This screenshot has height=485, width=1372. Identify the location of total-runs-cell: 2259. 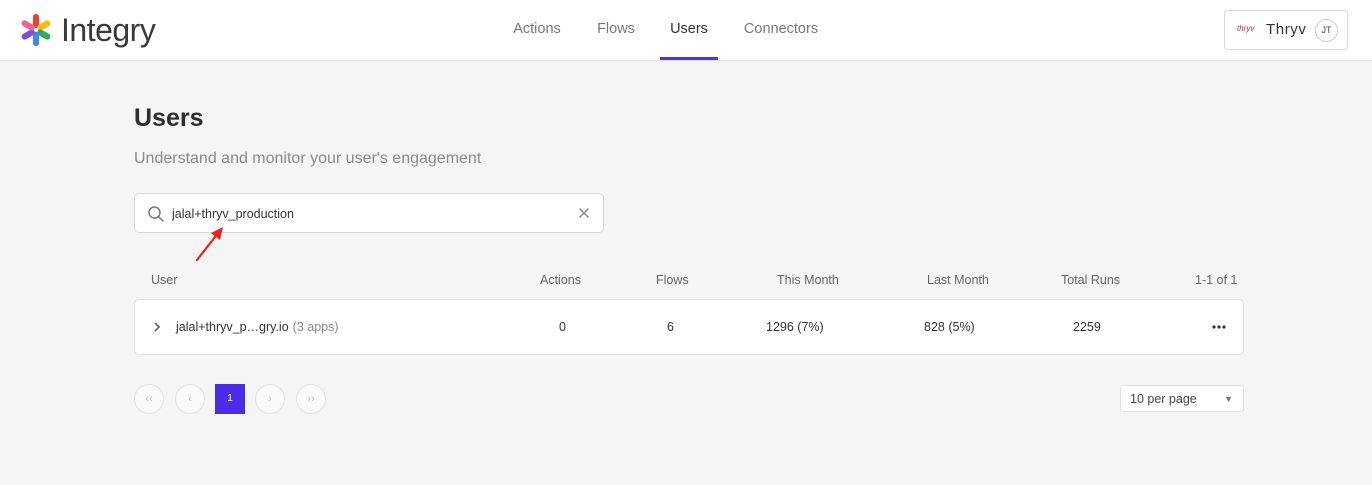
(1087, 327).